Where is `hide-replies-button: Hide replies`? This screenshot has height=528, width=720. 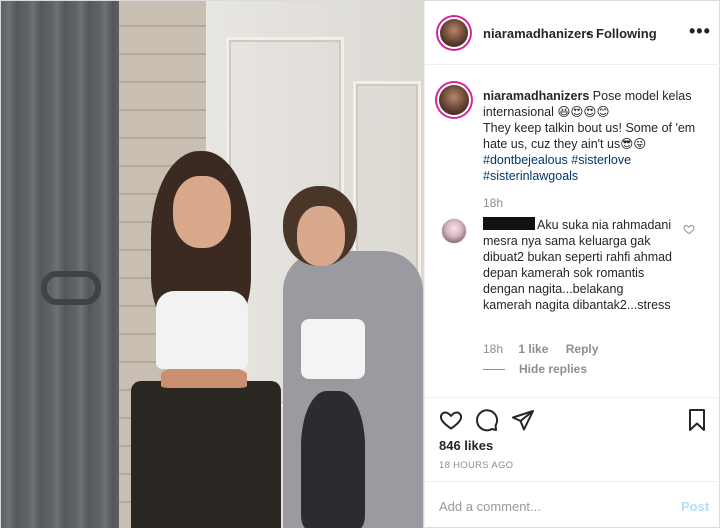
hide-replies-button: Hide replies is located at coordinates (535, 369).